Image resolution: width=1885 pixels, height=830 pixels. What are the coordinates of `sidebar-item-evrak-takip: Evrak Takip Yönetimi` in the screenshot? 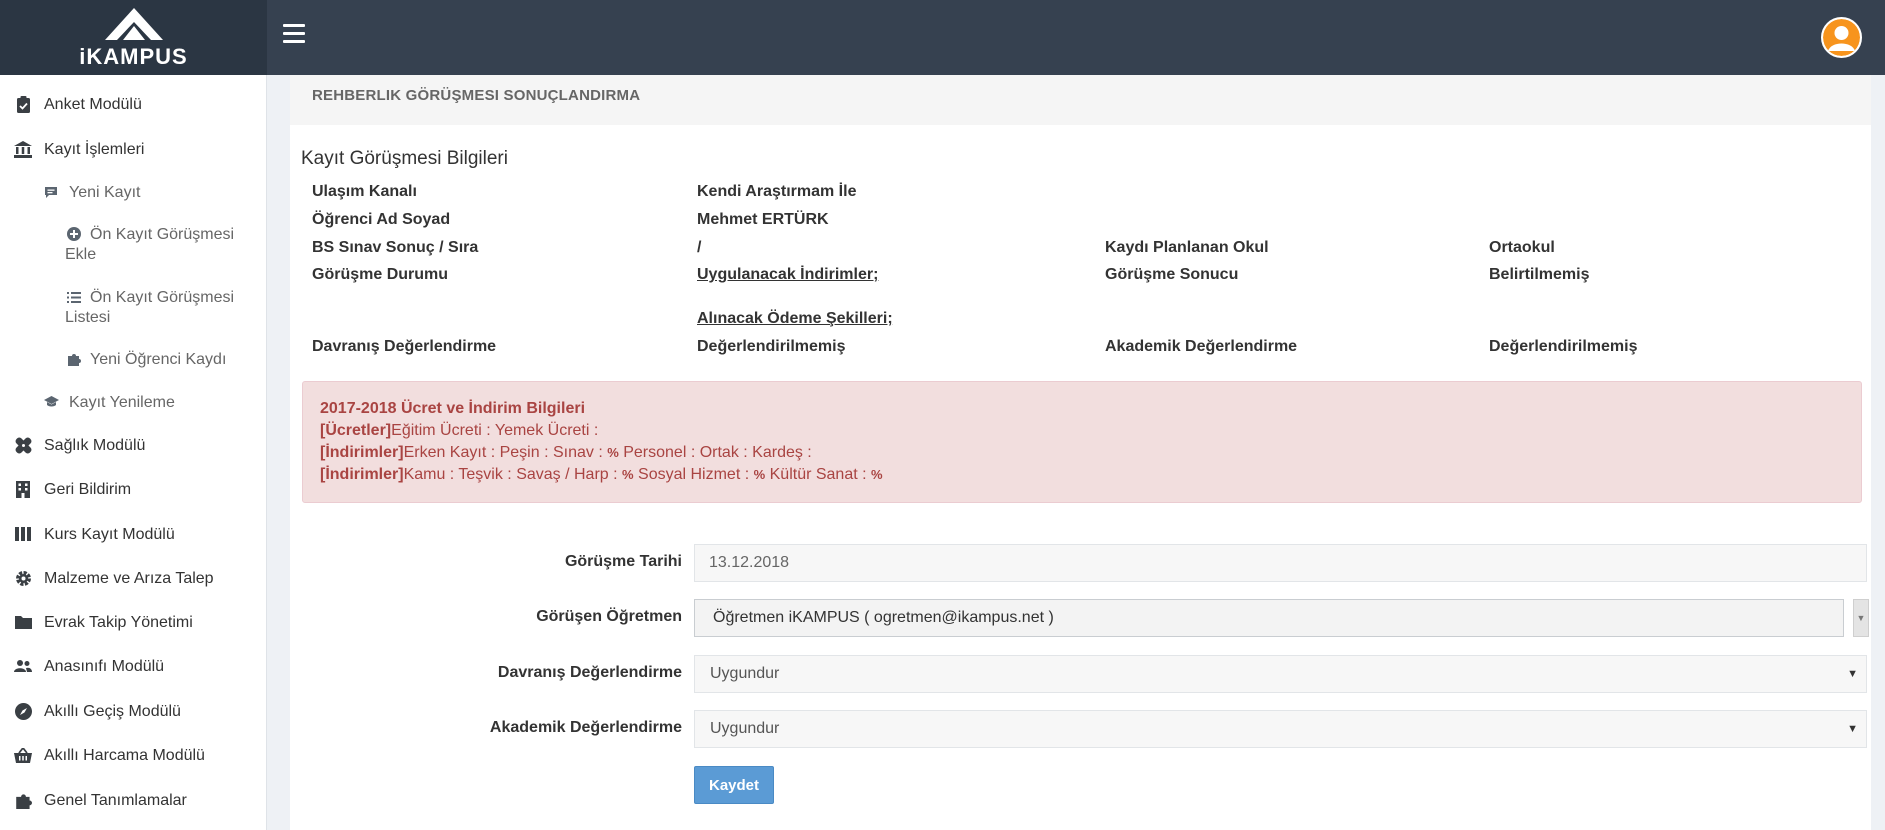 It's located at (147, 623).